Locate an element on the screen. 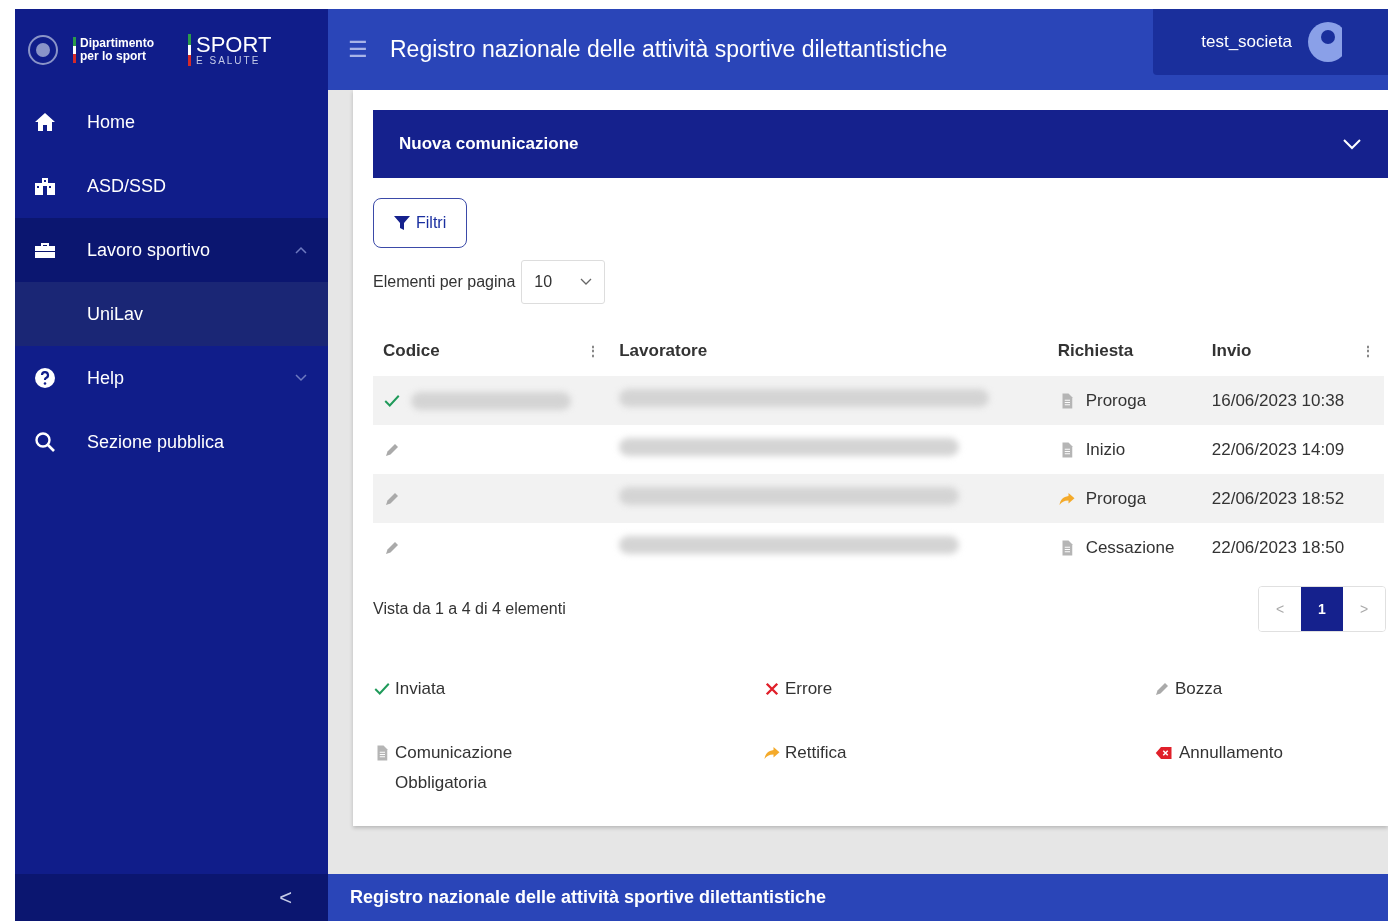  table-cell: Inizio is located at coordinates (1105, 449).